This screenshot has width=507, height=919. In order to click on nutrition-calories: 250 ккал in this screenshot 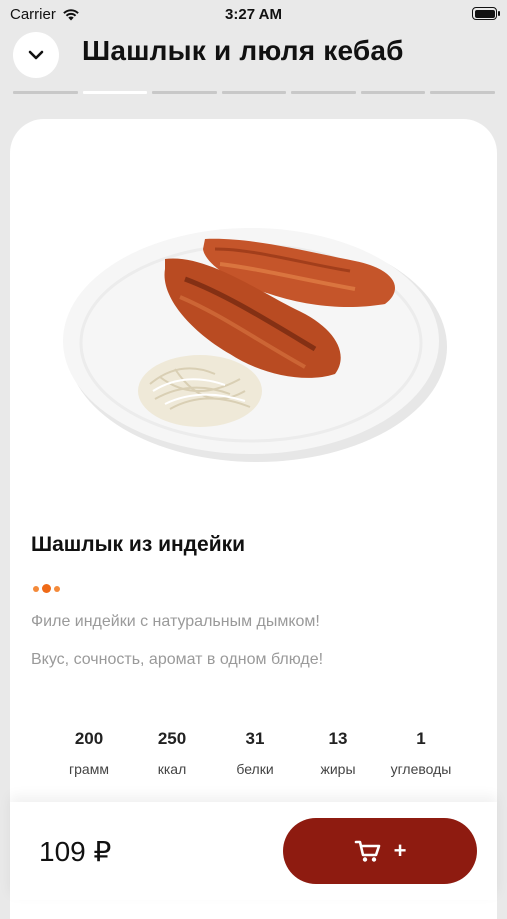, I will do `click(172, 753)`.